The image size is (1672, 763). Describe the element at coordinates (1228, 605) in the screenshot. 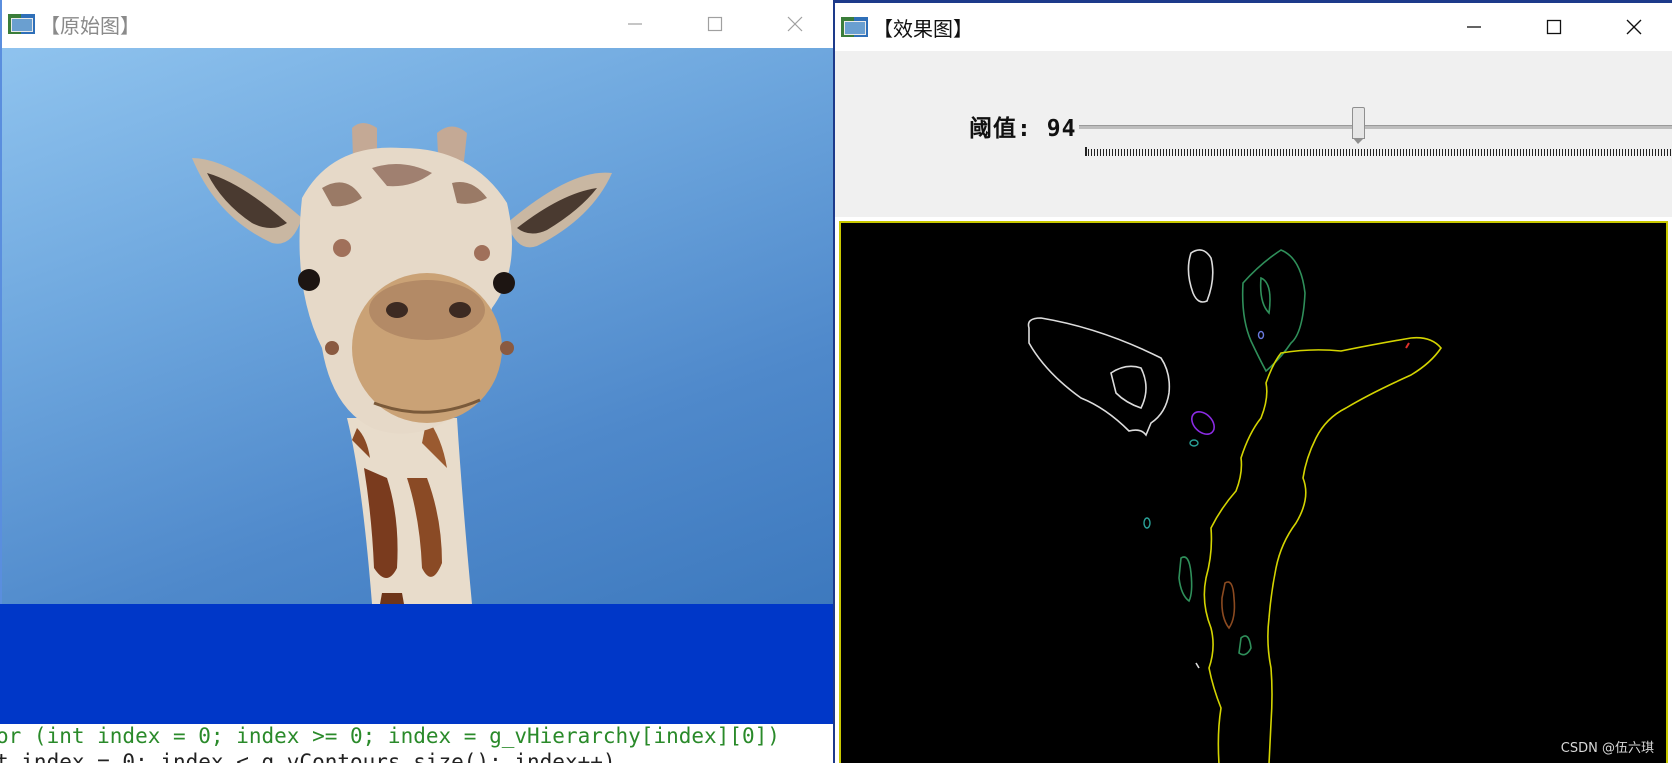

I see `contour-brown-spot` at that location.